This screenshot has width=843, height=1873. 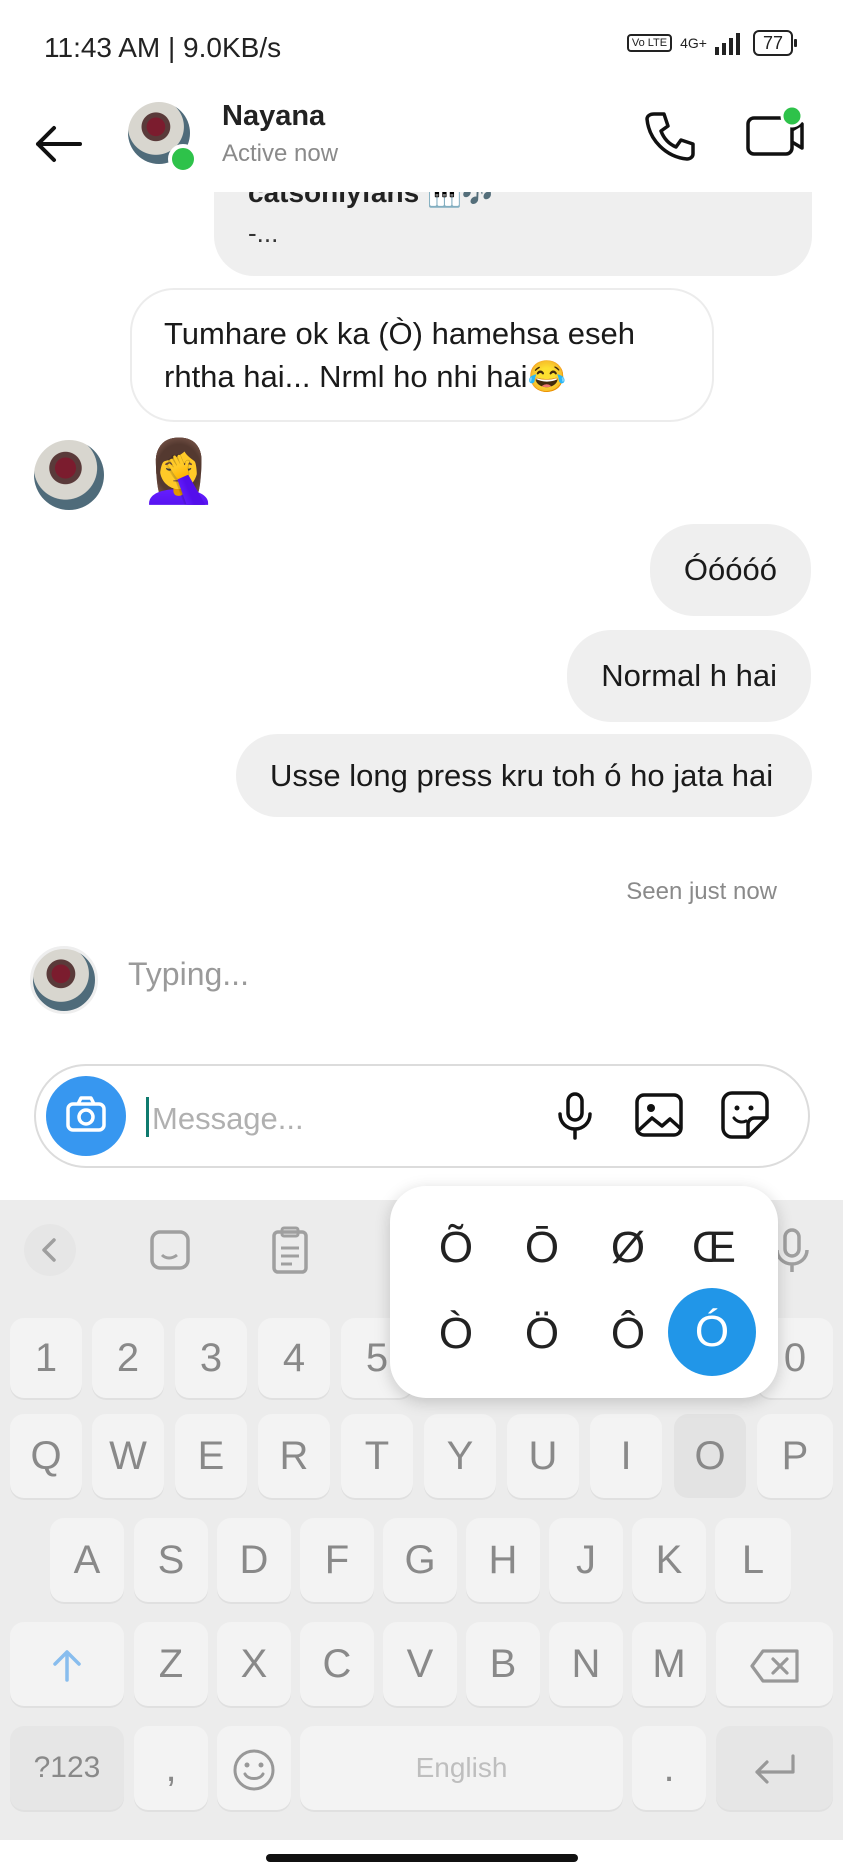 What do you see at coordinates (730, 570) in the screenshot?
I see `outgoing-message-bubble: Óóóóó` at bounding box center [730, 570].